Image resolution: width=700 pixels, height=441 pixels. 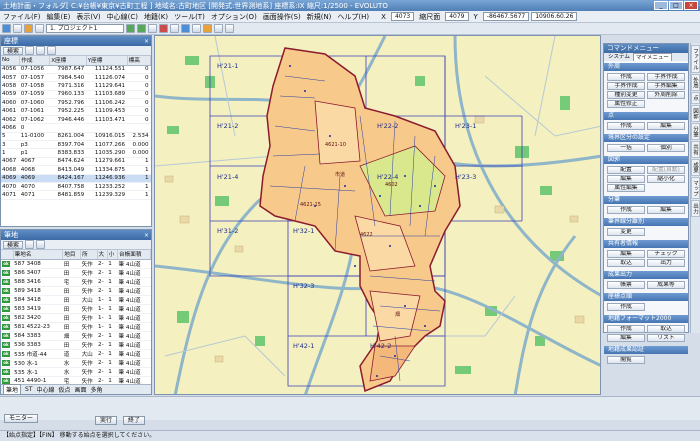 I want to click on menu-item: 中心線(C), so click(x=122, y=17).